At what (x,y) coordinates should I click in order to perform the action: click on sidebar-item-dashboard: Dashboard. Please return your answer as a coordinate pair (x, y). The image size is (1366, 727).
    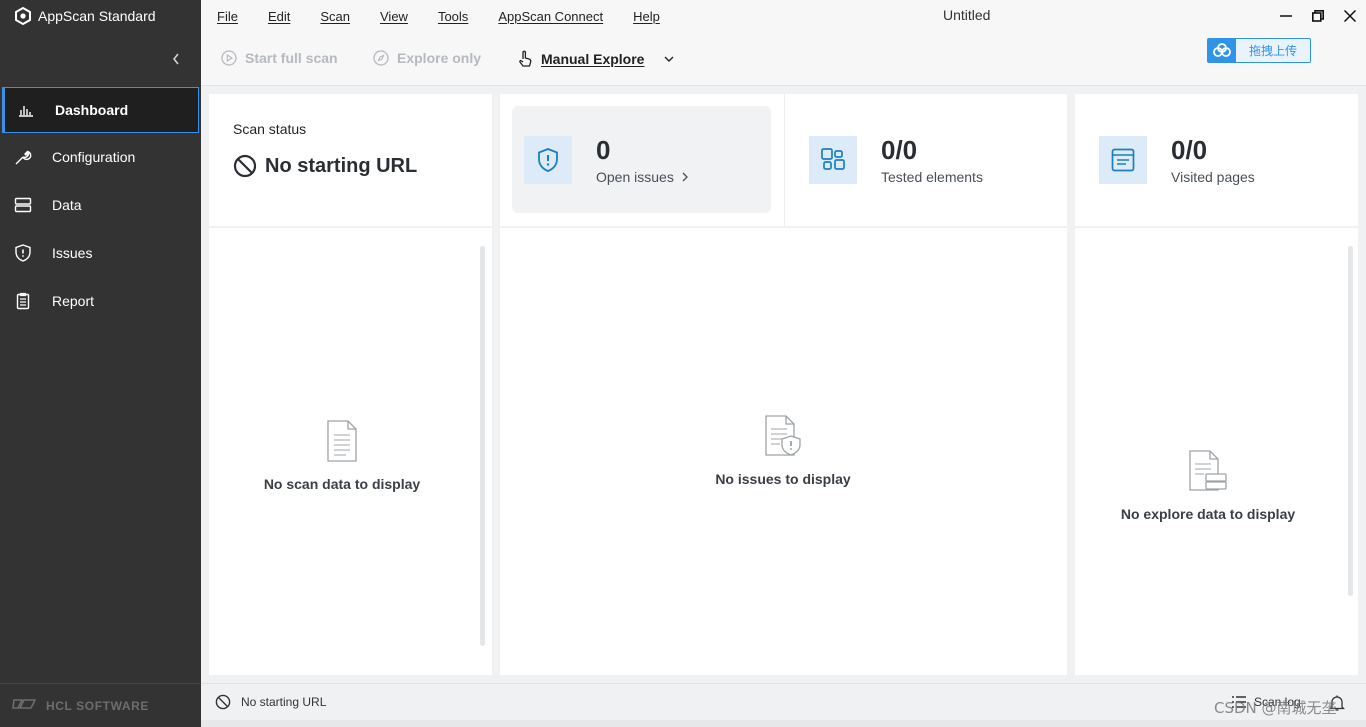
    Looking at the image, I should click on (100, 110).